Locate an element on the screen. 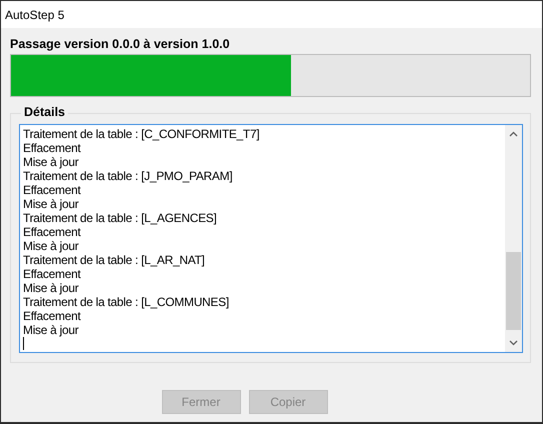 The image size is (543, 424). window-title: AutoStep 5 is located at coordinates (34, 15).